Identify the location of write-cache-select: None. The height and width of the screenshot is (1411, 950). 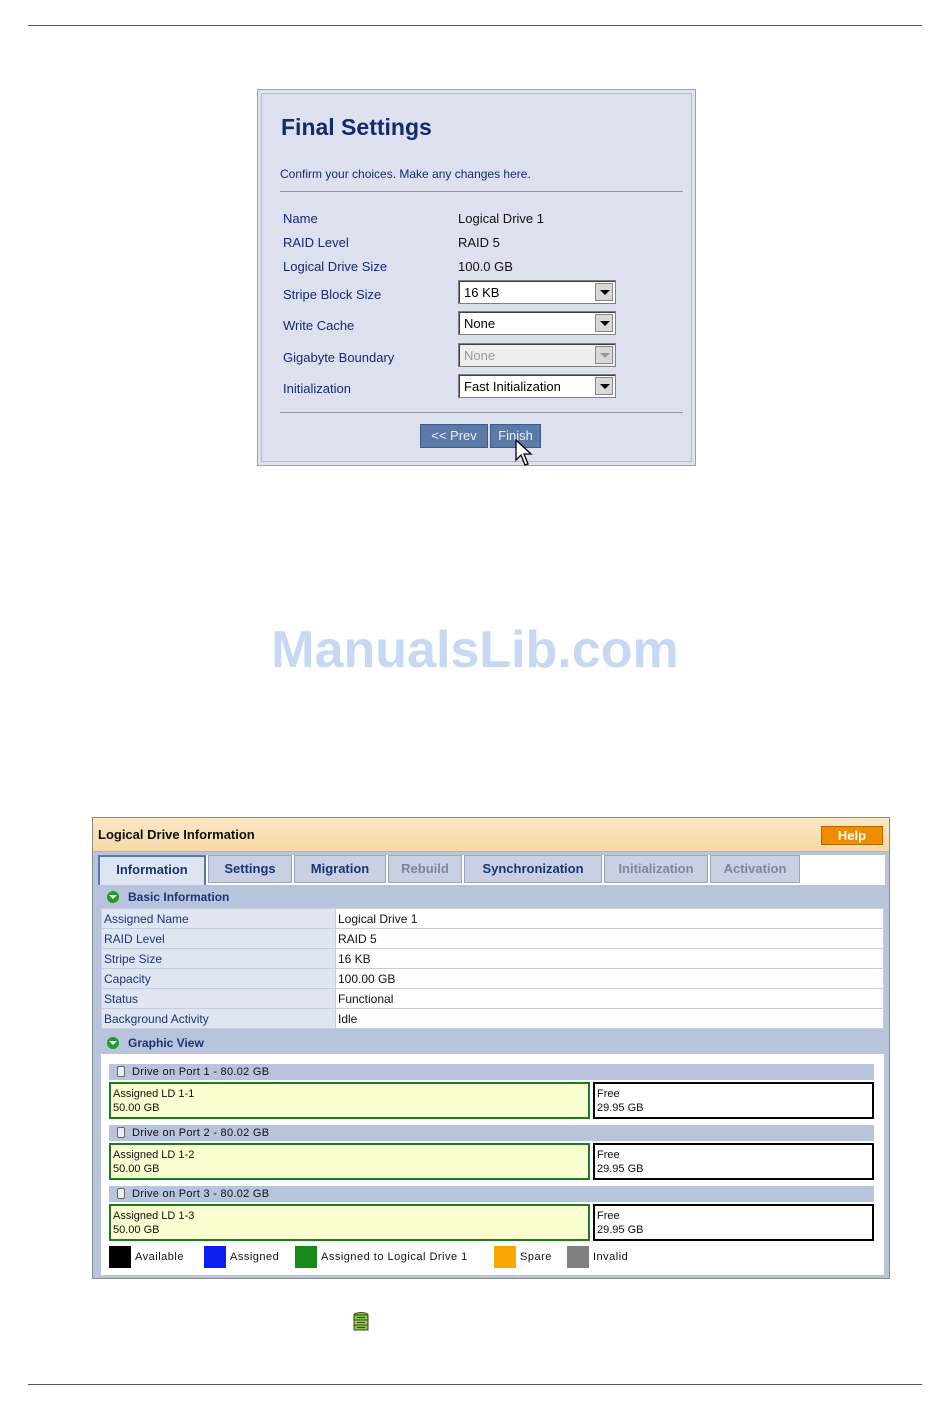
(537, 323).